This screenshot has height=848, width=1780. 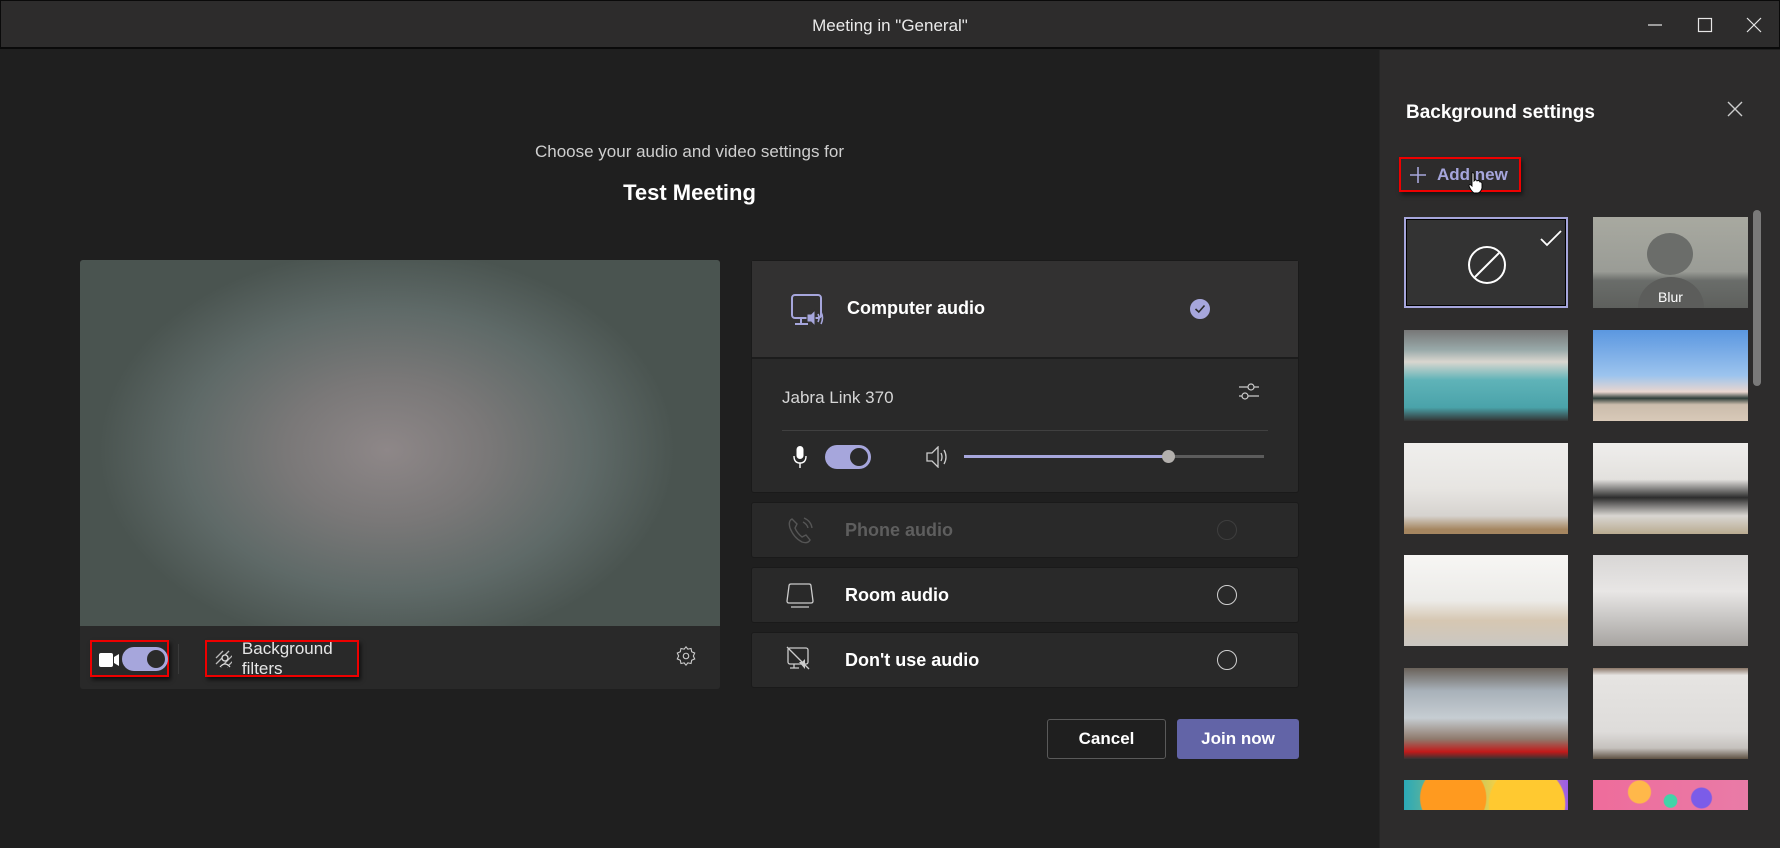 What do you see at coordinates (800, 530) in the screenshot?
I see `phone-icon` at bounding box center [800, 530].